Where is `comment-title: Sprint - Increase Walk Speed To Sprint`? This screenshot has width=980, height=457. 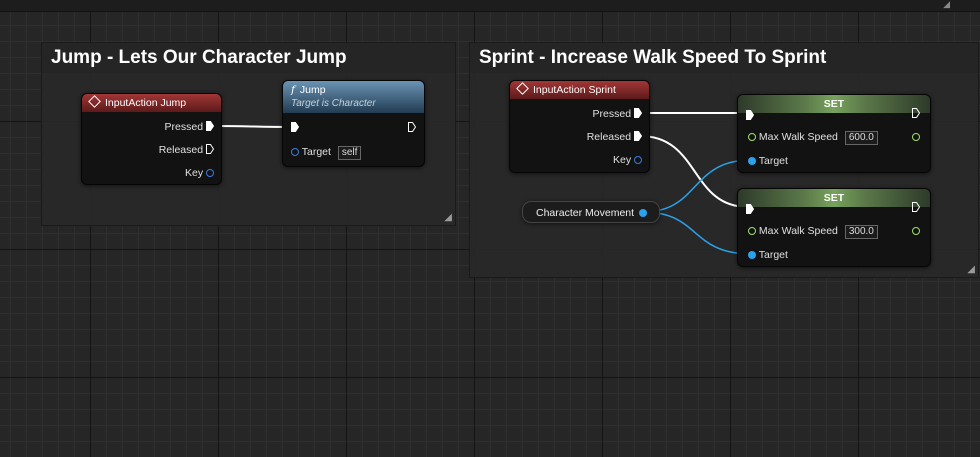
comment-title: Sprint - Increase Walk Speed To Sprint is located at coordinates (724, 58).